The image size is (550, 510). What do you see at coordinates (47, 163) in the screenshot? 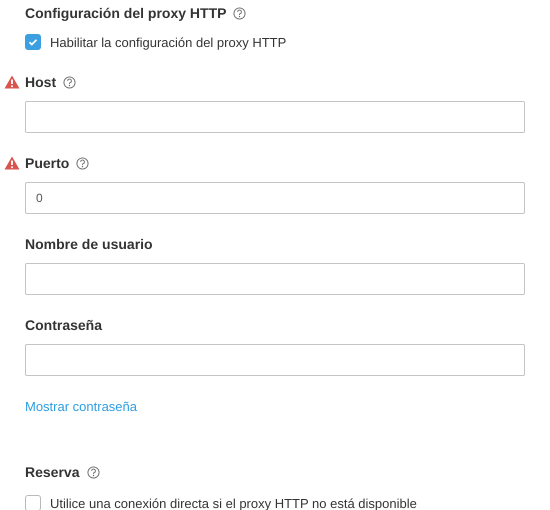
I see `field-label: Puerto` at bounding box center [47, 163].